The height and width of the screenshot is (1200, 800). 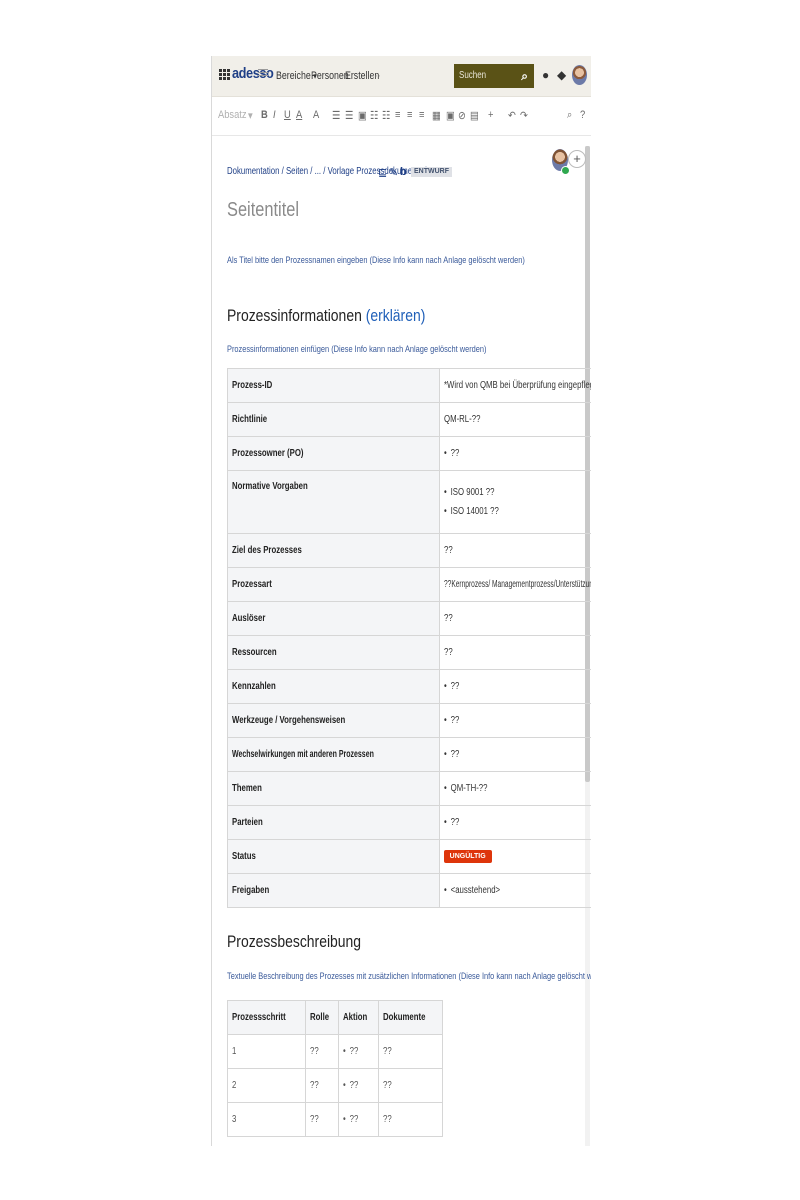 I want to click on table-key-cell: Status, so click(x=333, y=856).